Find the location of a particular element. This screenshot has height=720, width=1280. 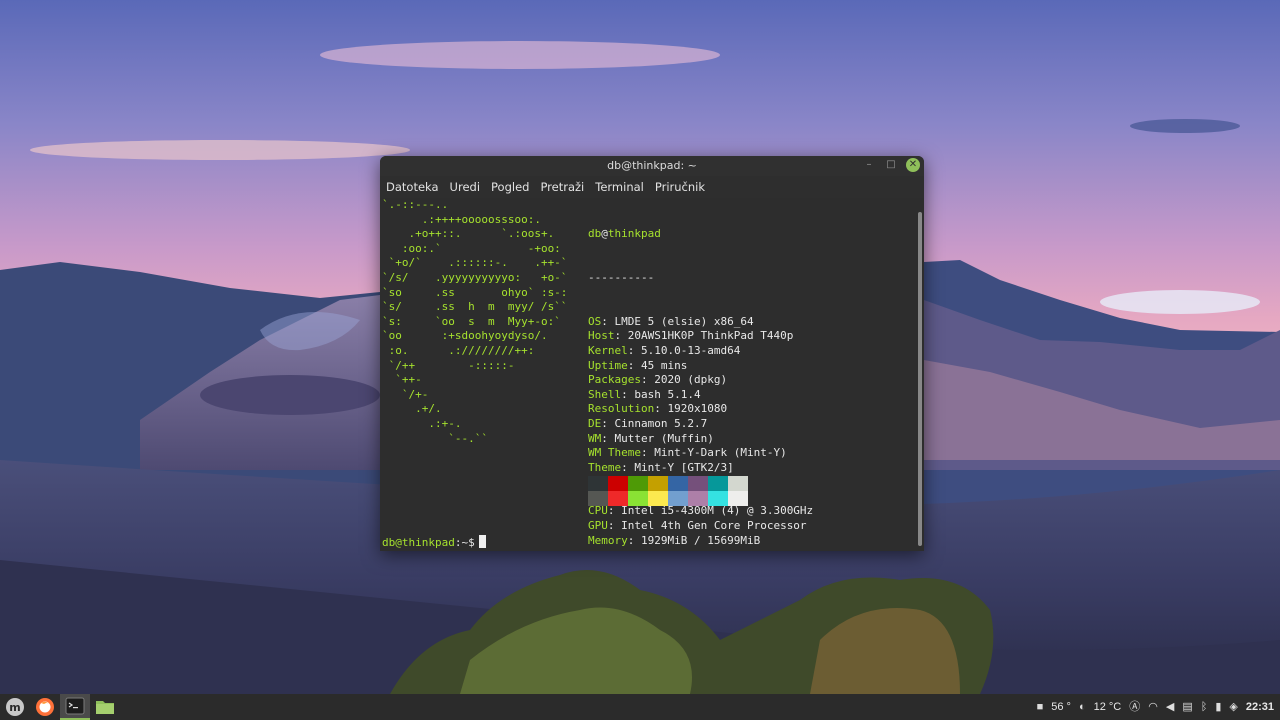

info-key: CPU is located at coordinates (598, 511).